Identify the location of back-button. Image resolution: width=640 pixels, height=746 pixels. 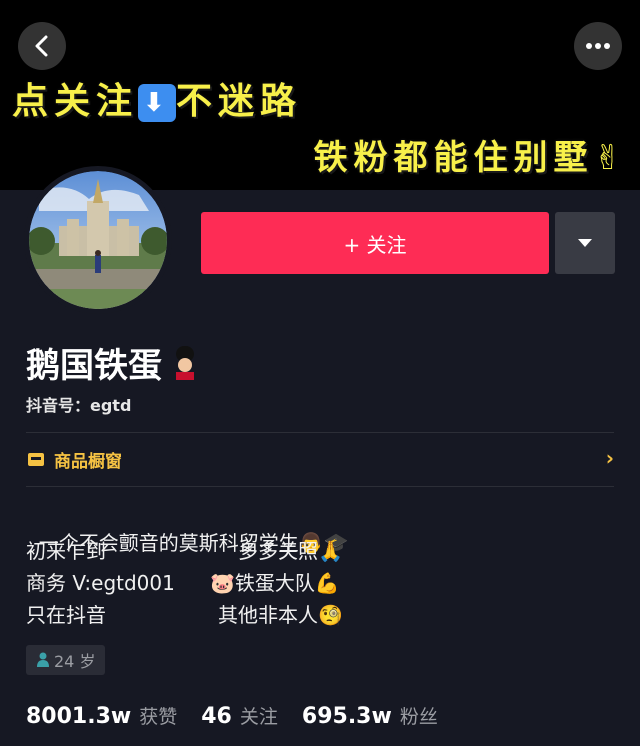
(42, 46).